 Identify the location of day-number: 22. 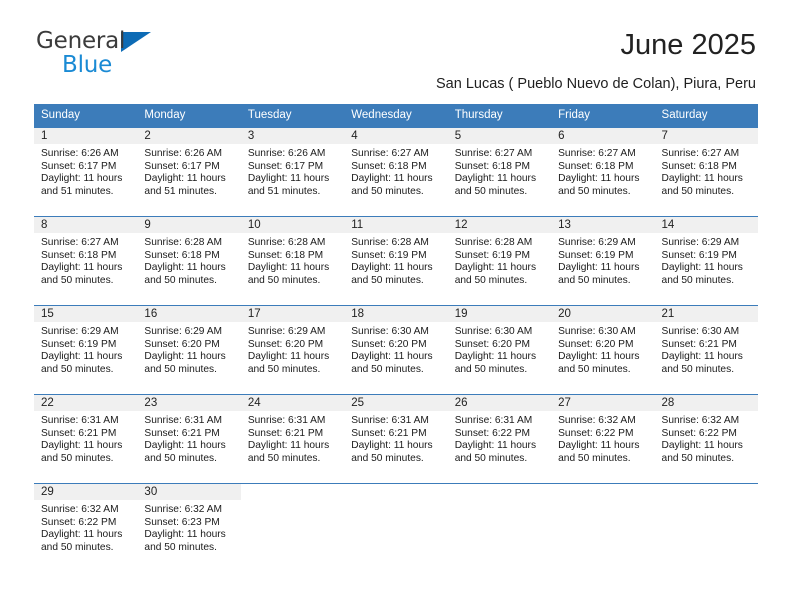
(86, 403).